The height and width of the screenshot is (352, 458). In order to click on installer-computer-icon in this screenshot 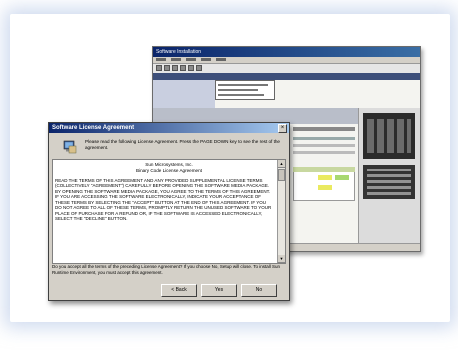, I will do `click(70, 147)`.